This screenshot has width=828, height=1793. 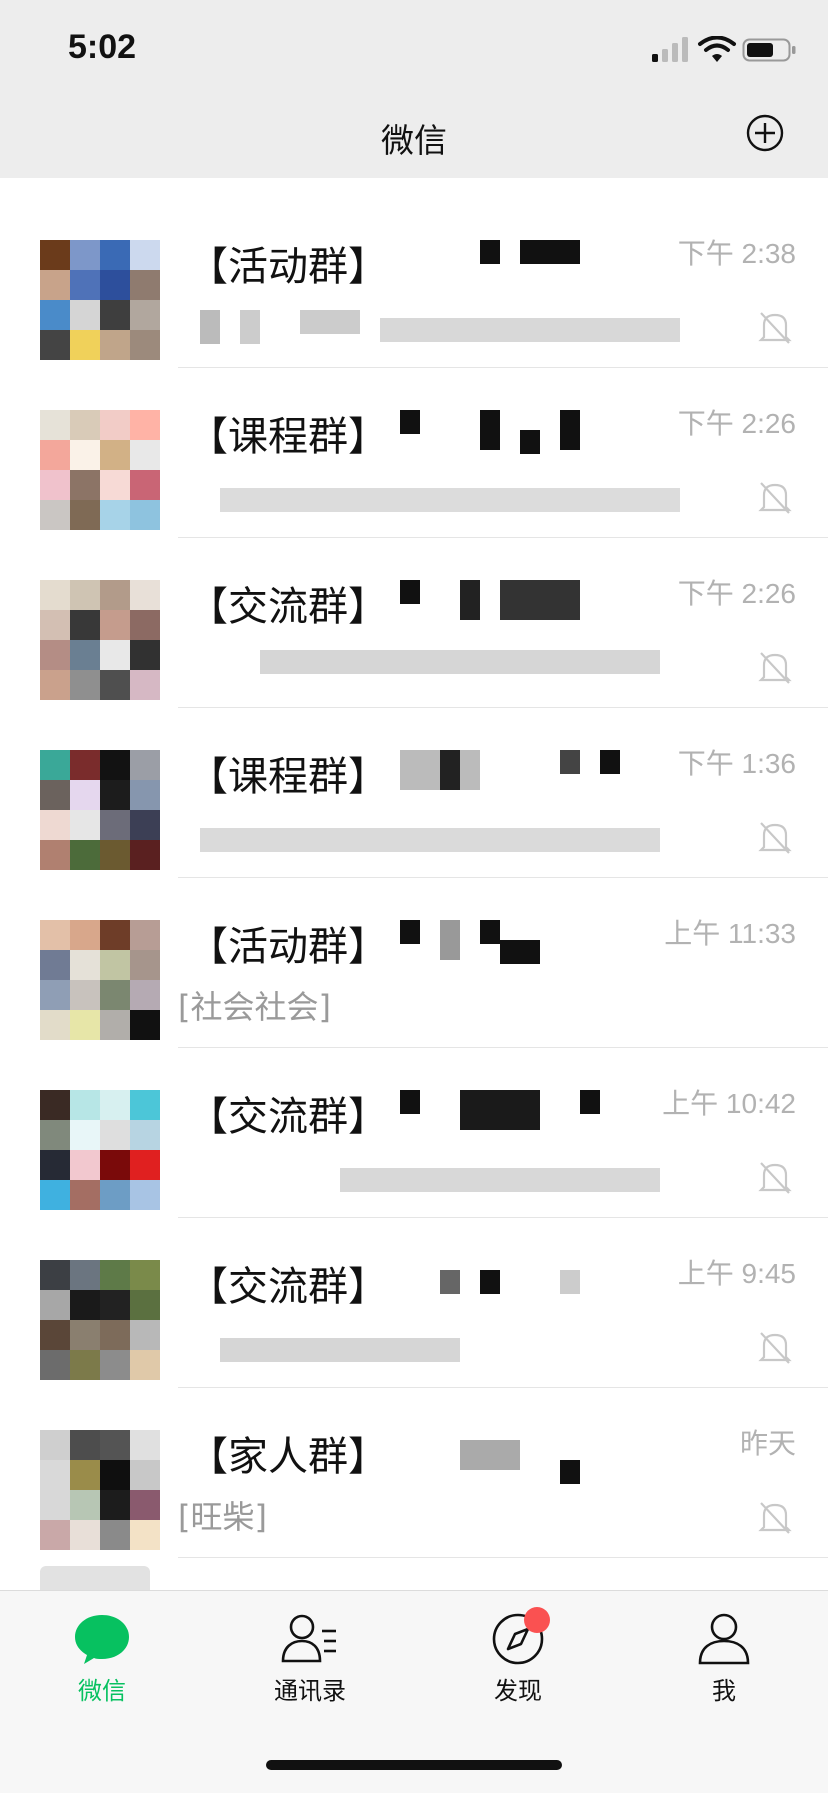 What do you see at coordinates (518, 1691) in the screenshot?
I see `tab-label: 发现` at bounding box center [518, 1691].